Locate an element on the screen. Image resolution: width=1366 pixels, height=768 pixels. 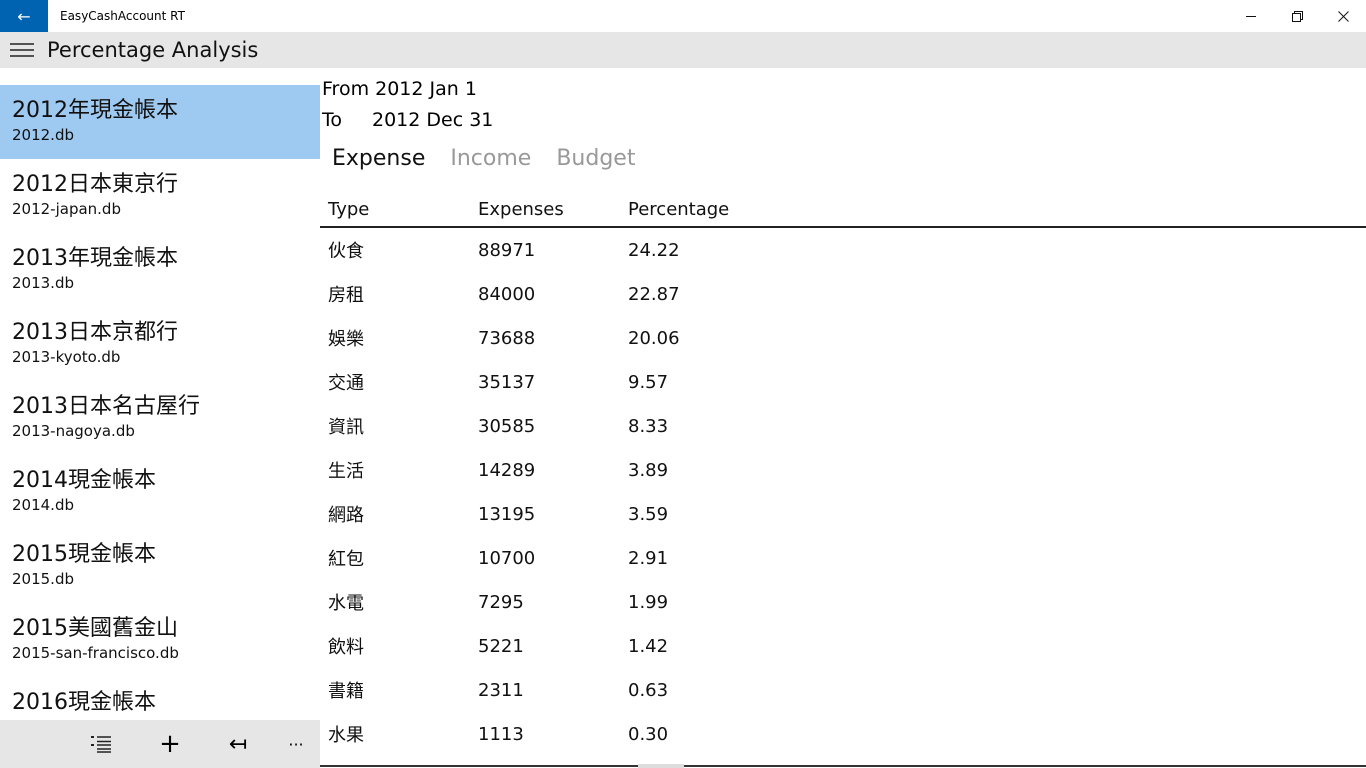
cell-percentage: 20.06 is located at coordinates (654, 338).